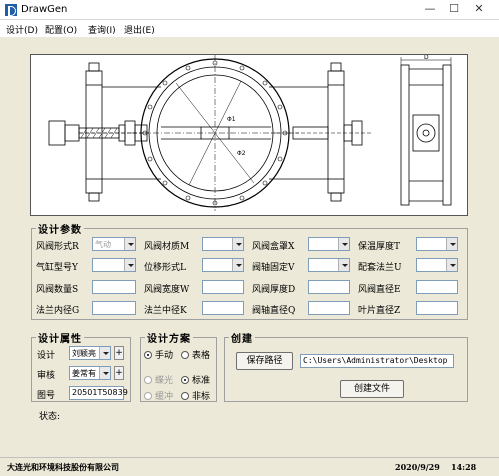 This screenshot has width=499, height=476. I want to click on radio-butterfly-label: 蝶光, so click(164, 381).